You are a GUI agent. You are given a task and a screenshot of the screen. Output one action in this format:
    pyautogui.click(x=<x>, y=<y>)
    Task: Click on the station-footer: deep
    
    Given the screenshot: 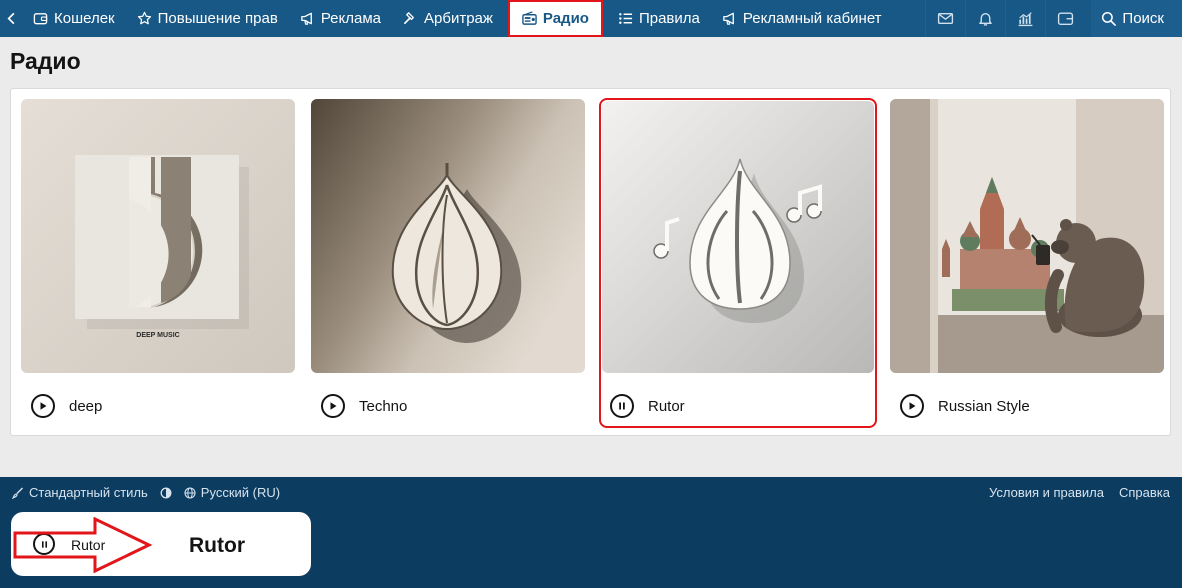 What is the action you would take?
    pyautogui.click(x=66, y=406)
    